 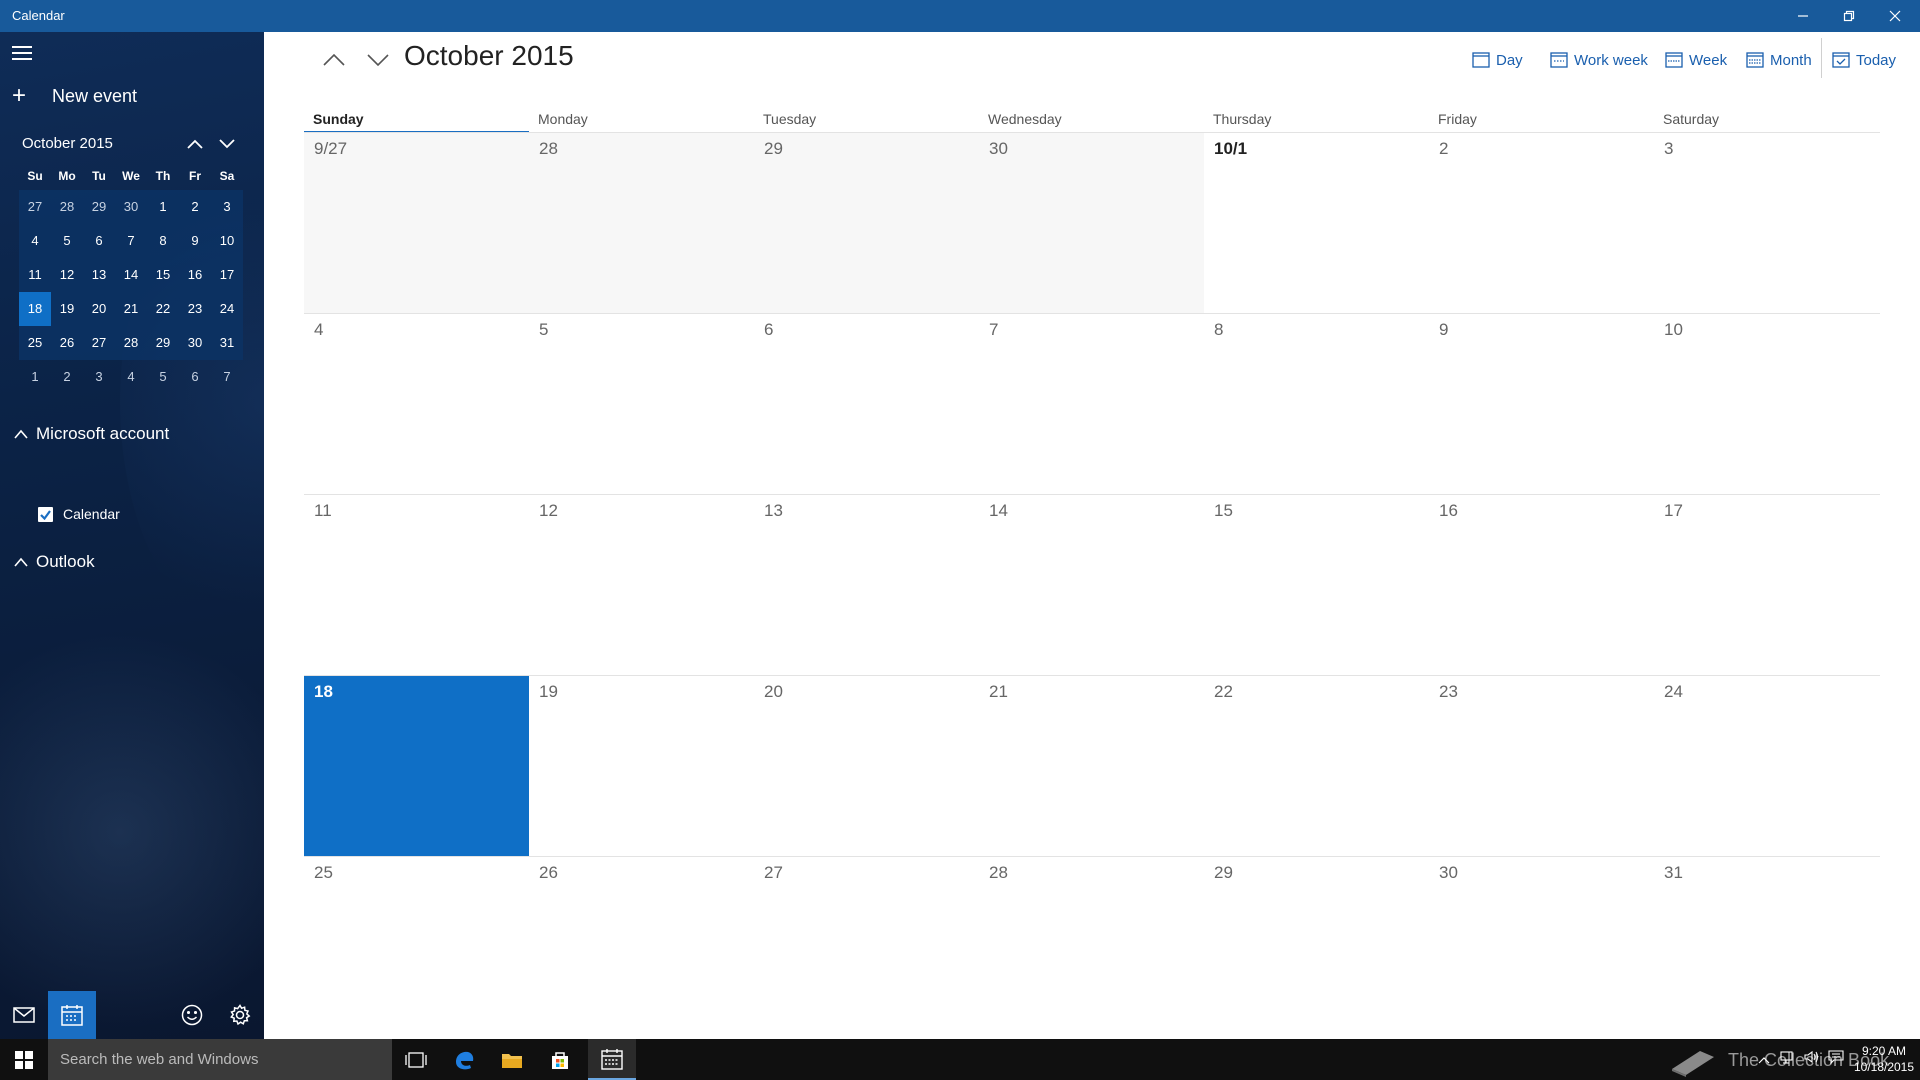 What do you see at coordinates (1836, 1059) in the screenshot?
I see `action-center-icon` at bounding box center [1836, 1059].